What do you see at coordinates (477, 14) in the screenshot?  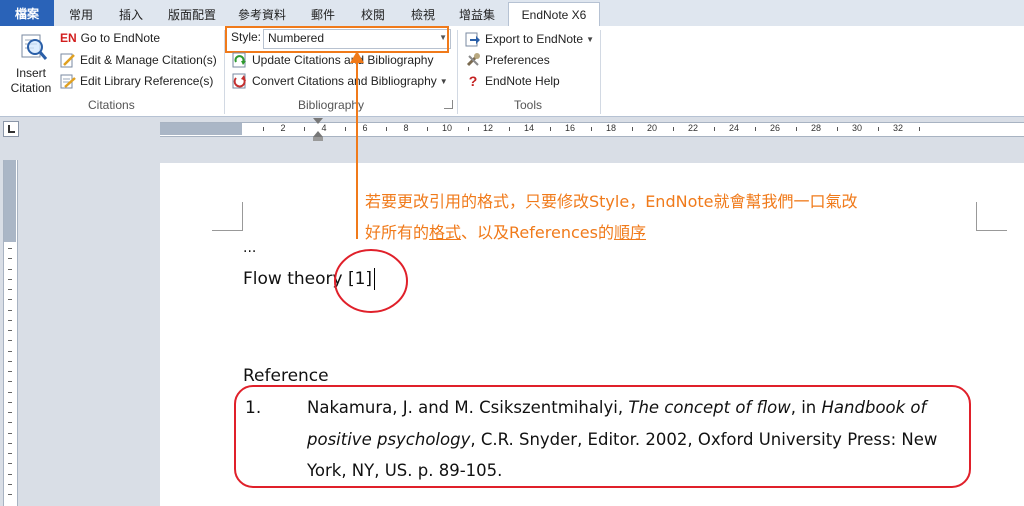 I see `tab-add-ins: 增益集` at bounding box center [477, 14].